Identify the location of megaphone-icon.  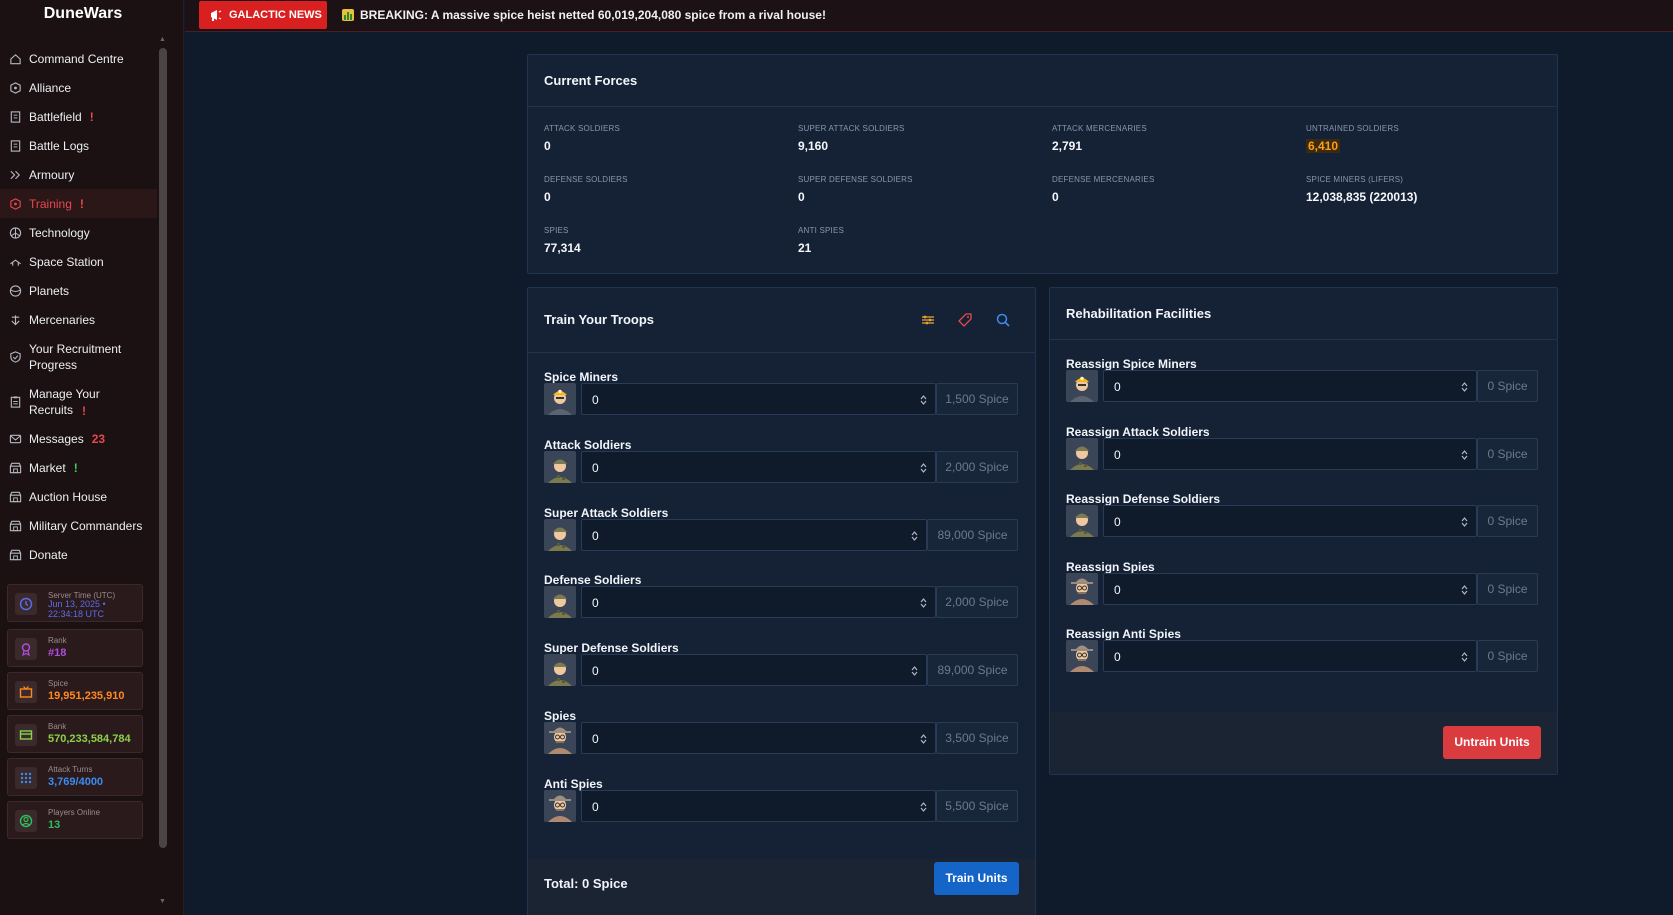
(216, 15).